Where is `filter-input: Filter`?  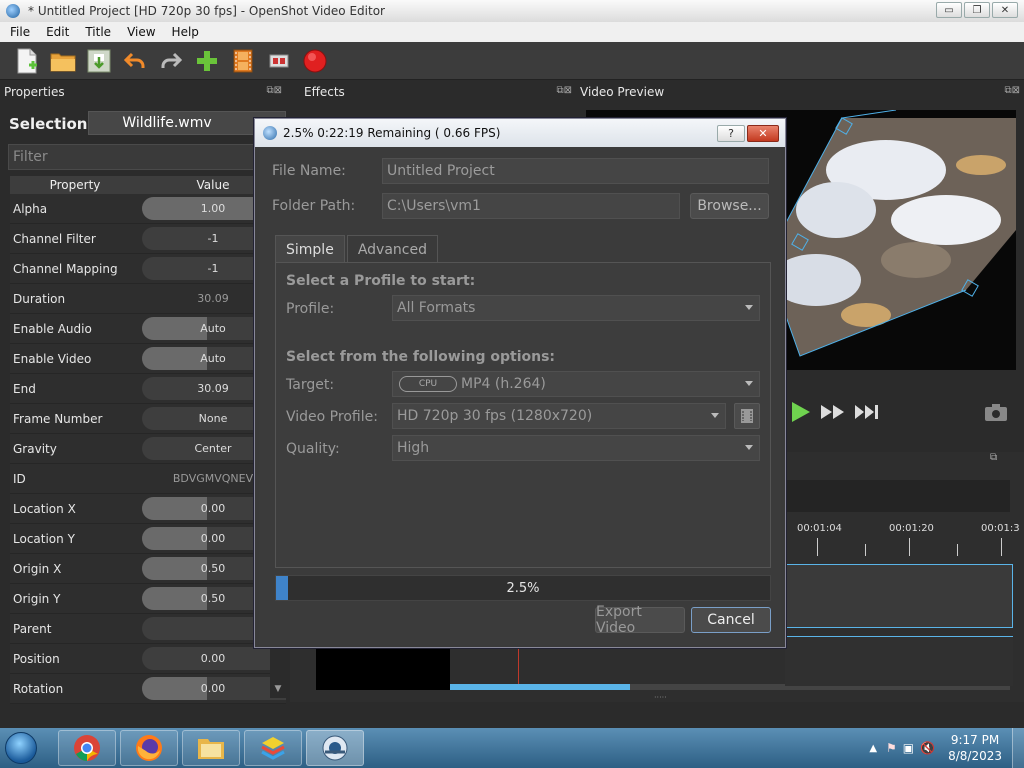
filter-input: Filter is located at coordinates (147, 157).